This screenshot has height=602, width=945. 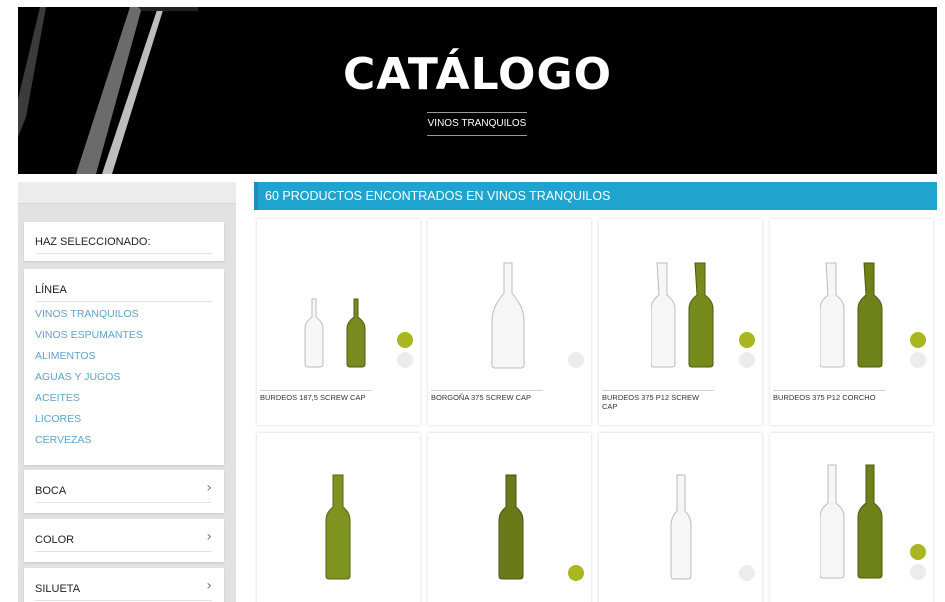 What do you see at coordinates (829, 396) in the screenshot?
I see `product-name: BURDEOS 375 P12 CORCHO` at bounding box center [829, 396].